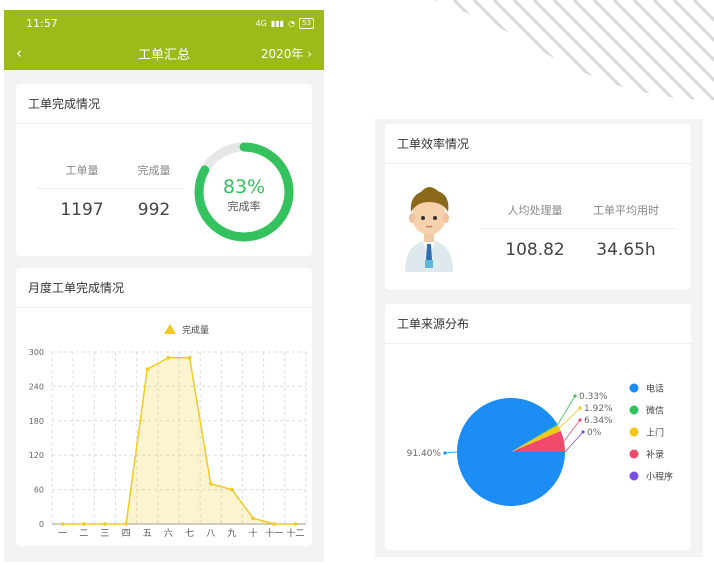  What do you see at coordinates (36, 455) in the screenshot?
I see `y-tick-label: 120` at bounding box center [36, 455].